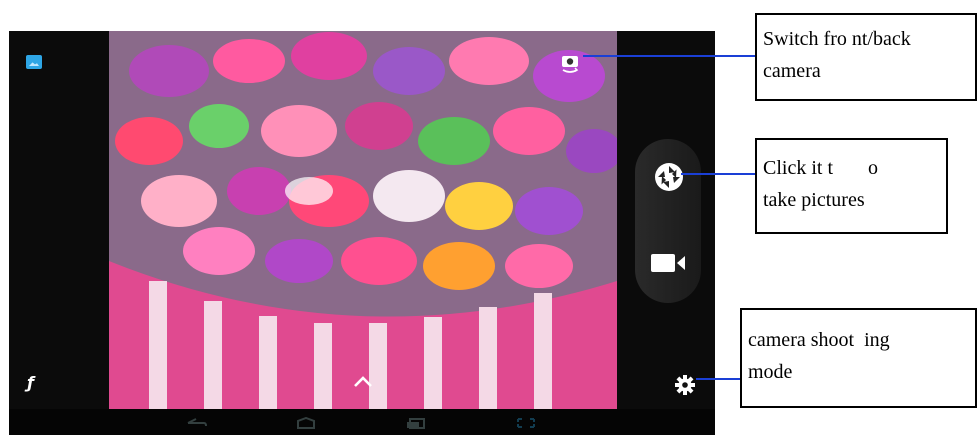  I want to click on back-icon, so click(196, 423).